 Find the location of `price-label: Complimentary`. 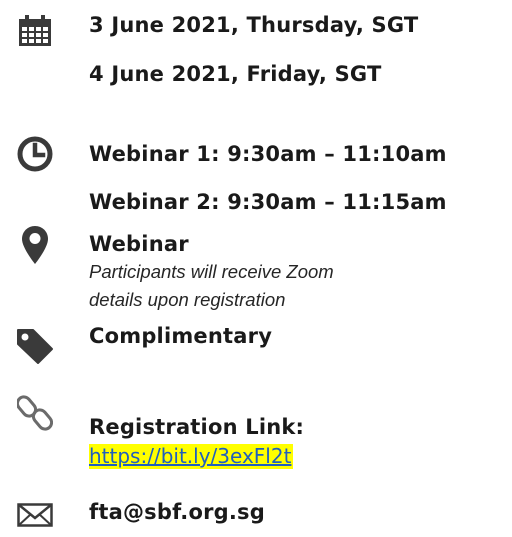

price-label: Complimentary is located at coordinates (181, 336).